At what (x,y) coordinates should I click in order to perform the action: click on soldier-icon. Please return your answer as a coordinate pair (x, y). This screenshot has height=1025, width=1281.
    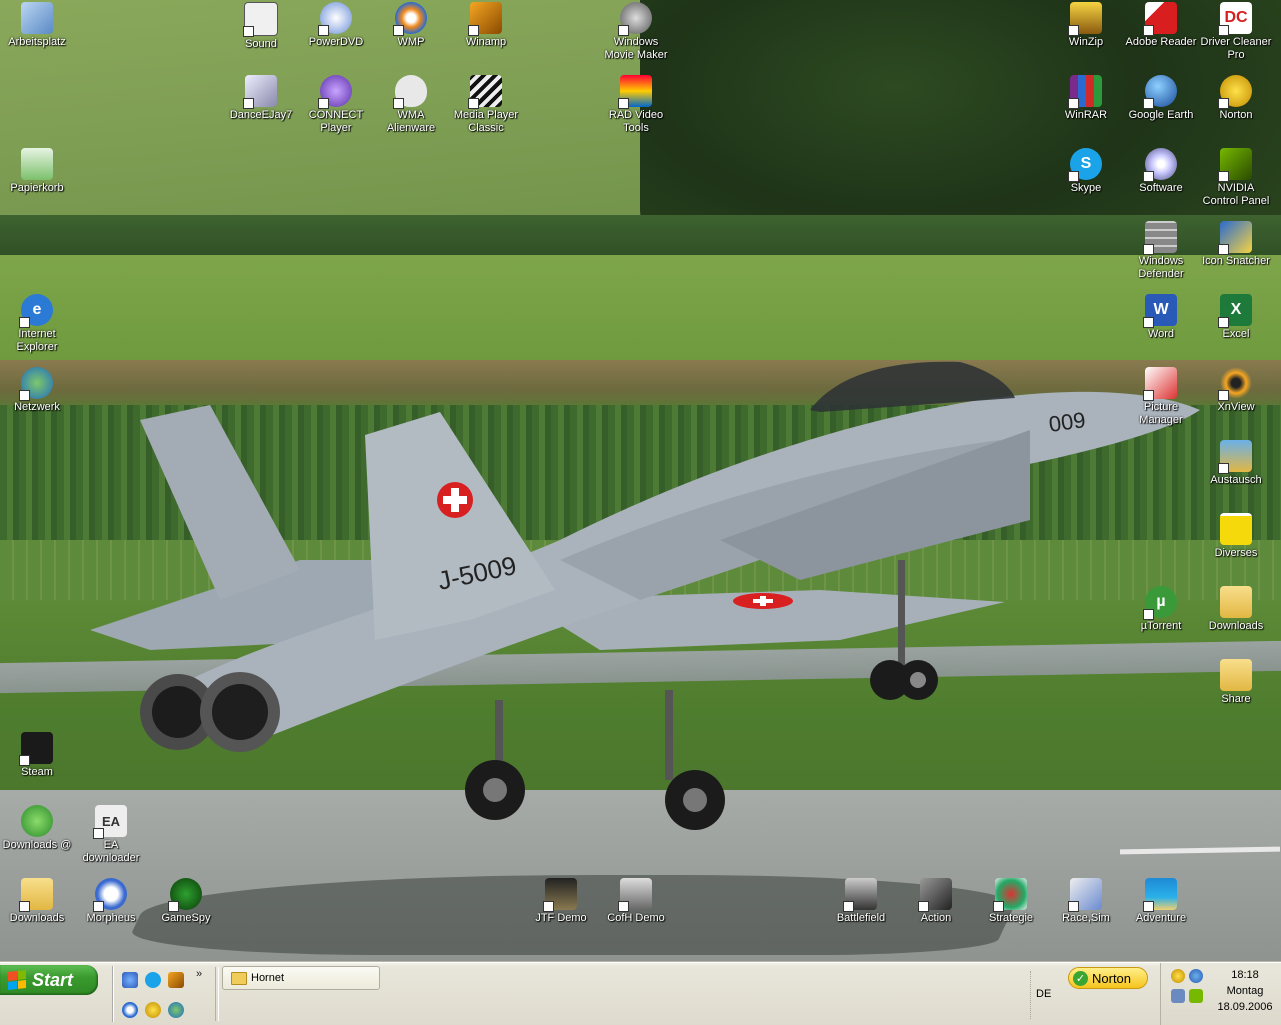
    Looking at the image, I should click on (860, 895).